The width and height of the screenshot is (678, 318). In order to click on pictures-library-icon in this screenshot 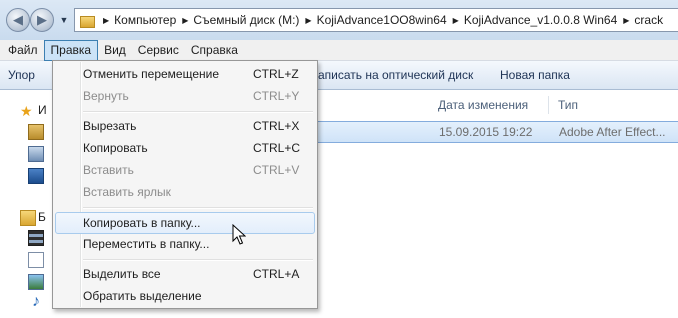, I will do `click(36, 282)`.